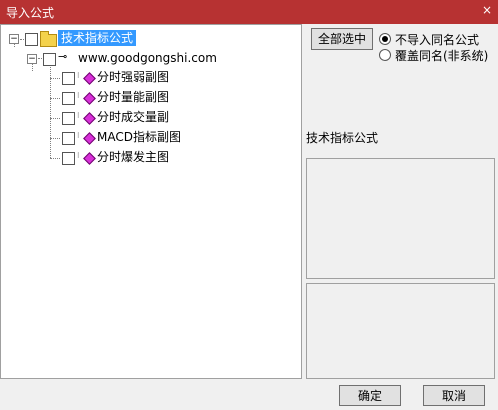 The width and height of the screenshot is (498, 410). I want to click on cancel-button: 取消, so click(454, 395).